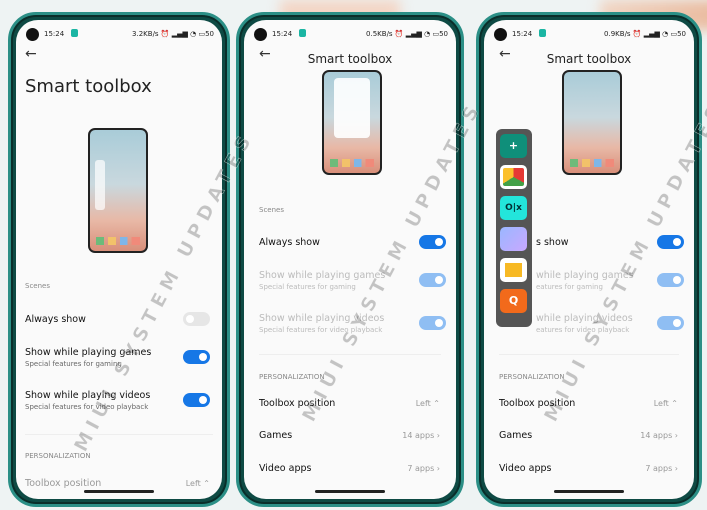 Image resolution: width=707 pixels, height=510 pixels. Describe the element at coordinates (513, 239) in the screenshot. I see `gallery-icon` at that location.